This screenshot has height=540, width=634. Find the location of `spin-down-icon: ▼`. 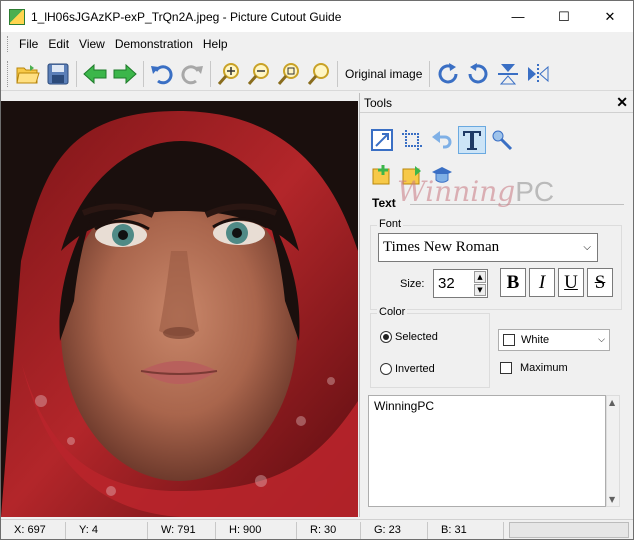

spin-down-icon: ▼ is located at coordinates (480, 290).